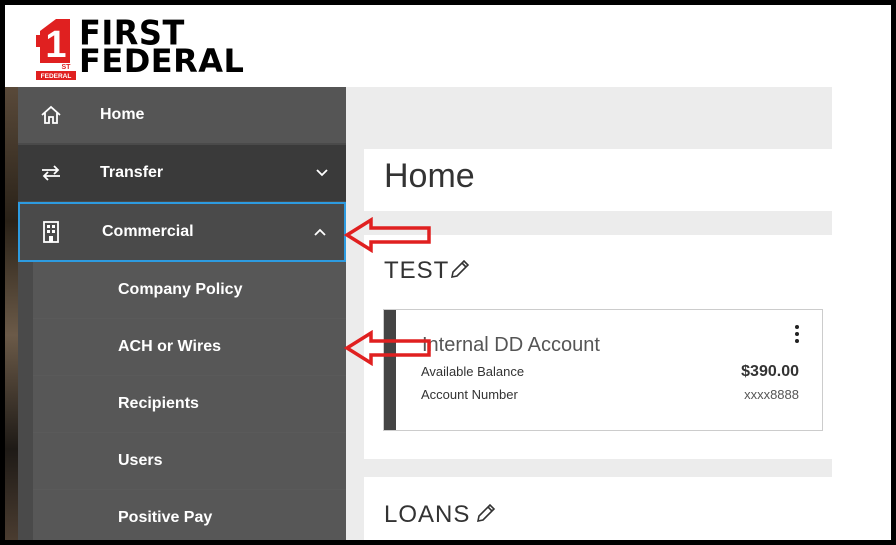 Image resolution: width=896 pixels, height=545 pixels. I want to click on svg-text: FEDERAL, so click(56, 76).